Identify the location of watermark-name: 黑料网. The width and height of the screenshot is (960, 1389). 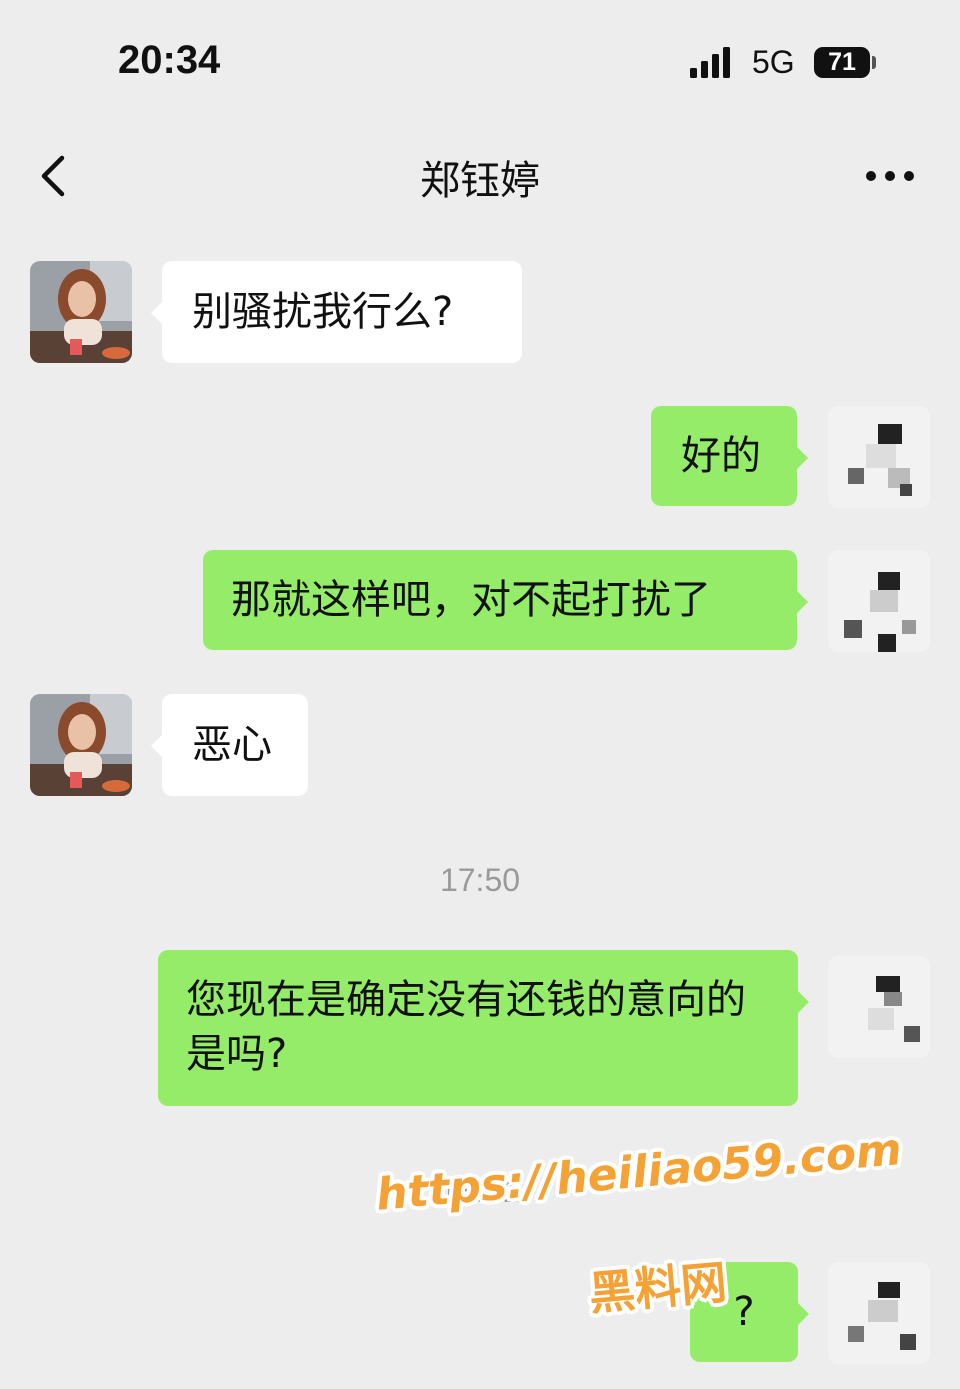
(657, 1287).